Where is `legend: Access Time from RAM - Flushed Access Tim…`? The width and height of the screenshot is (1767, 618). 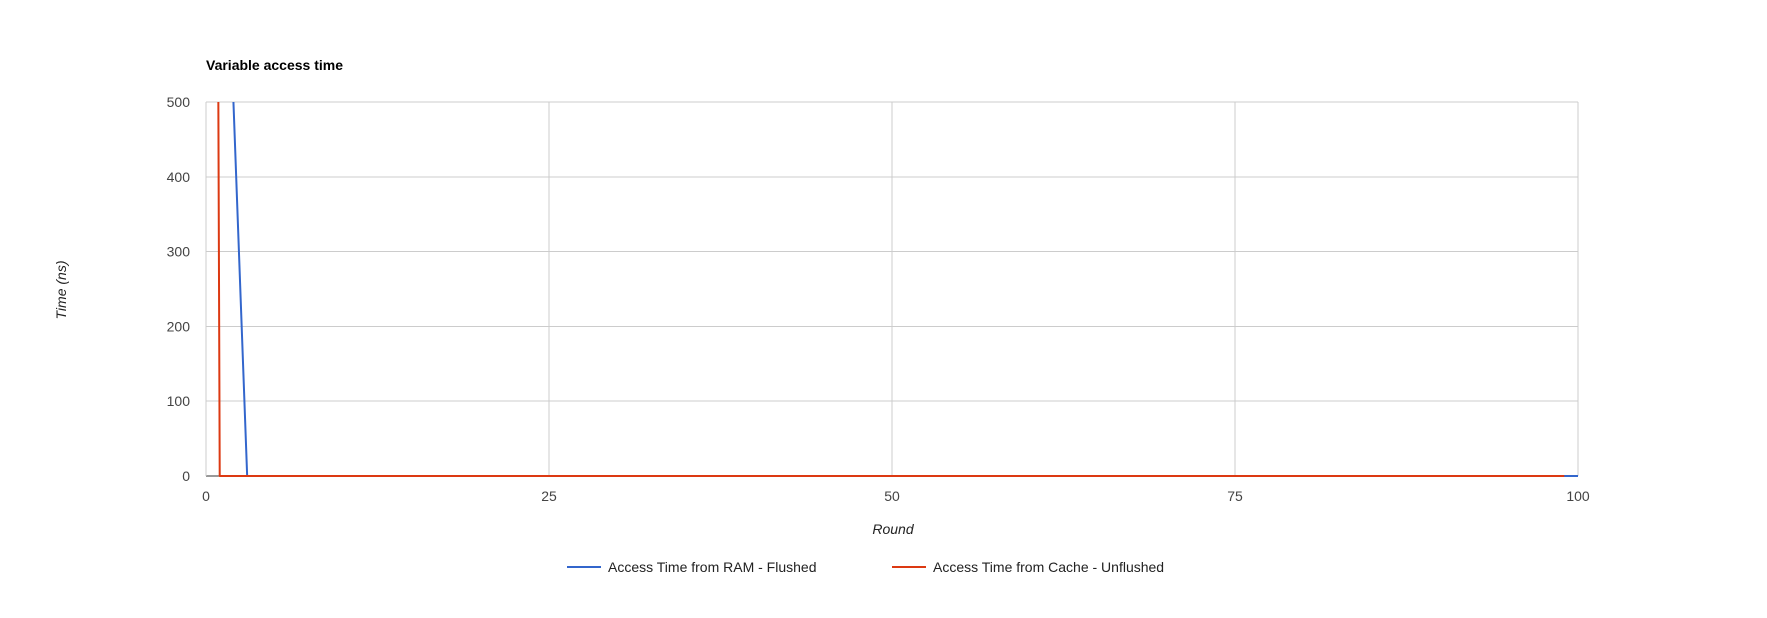 legend: Access Time from RAM - Flushed Access Tim… is located at coordinates (865, 567).